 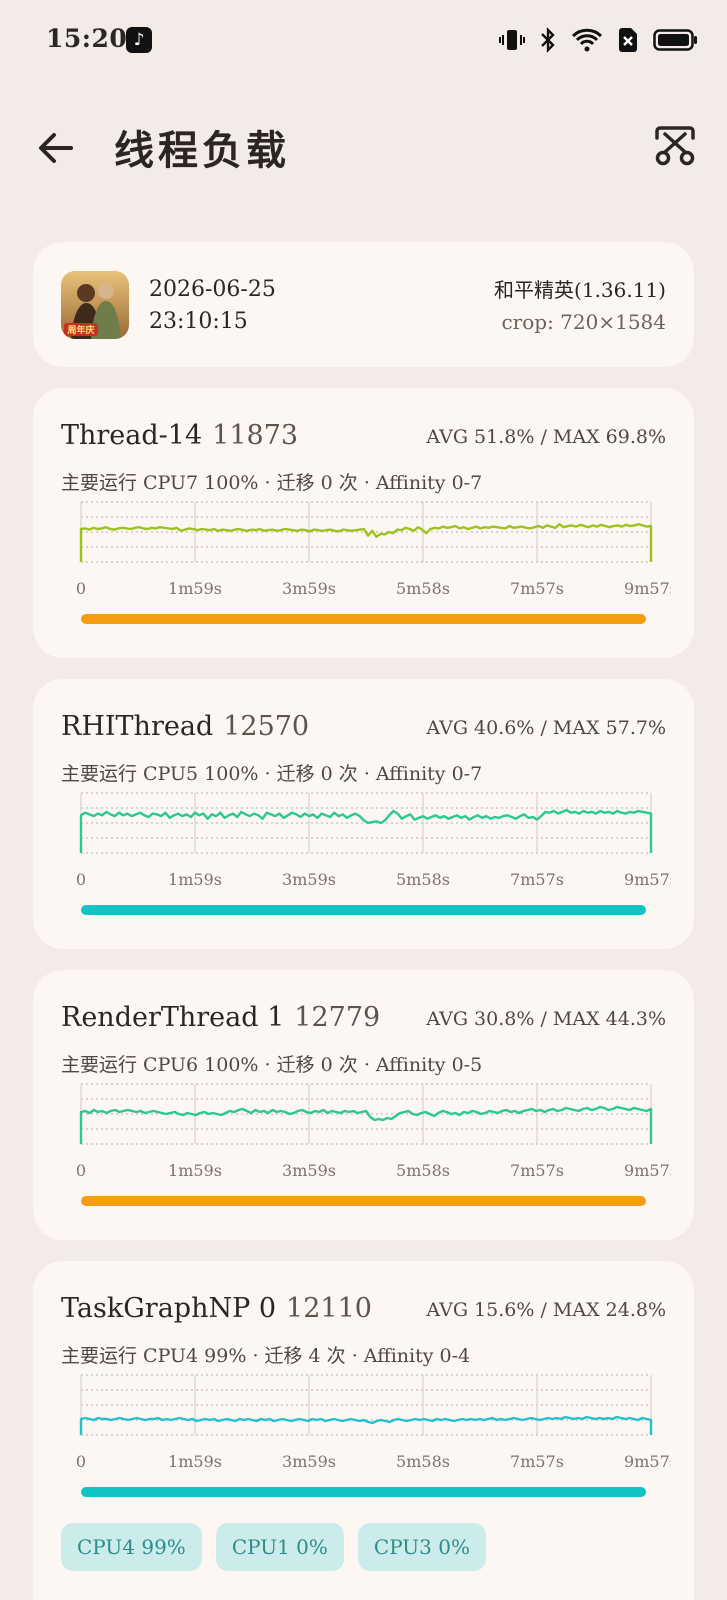 I want to click on wifi-icon, so click(x=587, y=40).